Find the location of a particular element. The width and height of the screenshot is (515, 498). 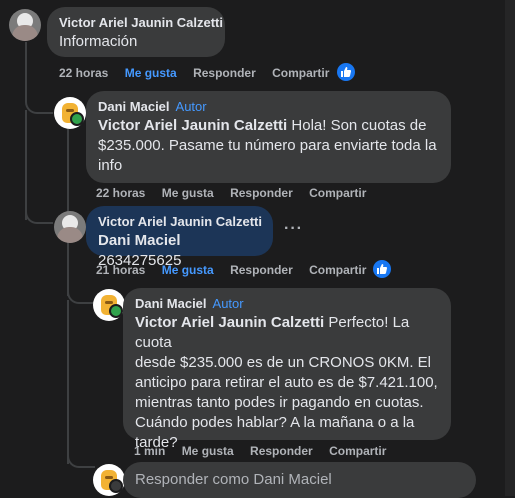

comment-author: Victor Ariel Jaunin Calzetti is located at coordinates (141, 22).